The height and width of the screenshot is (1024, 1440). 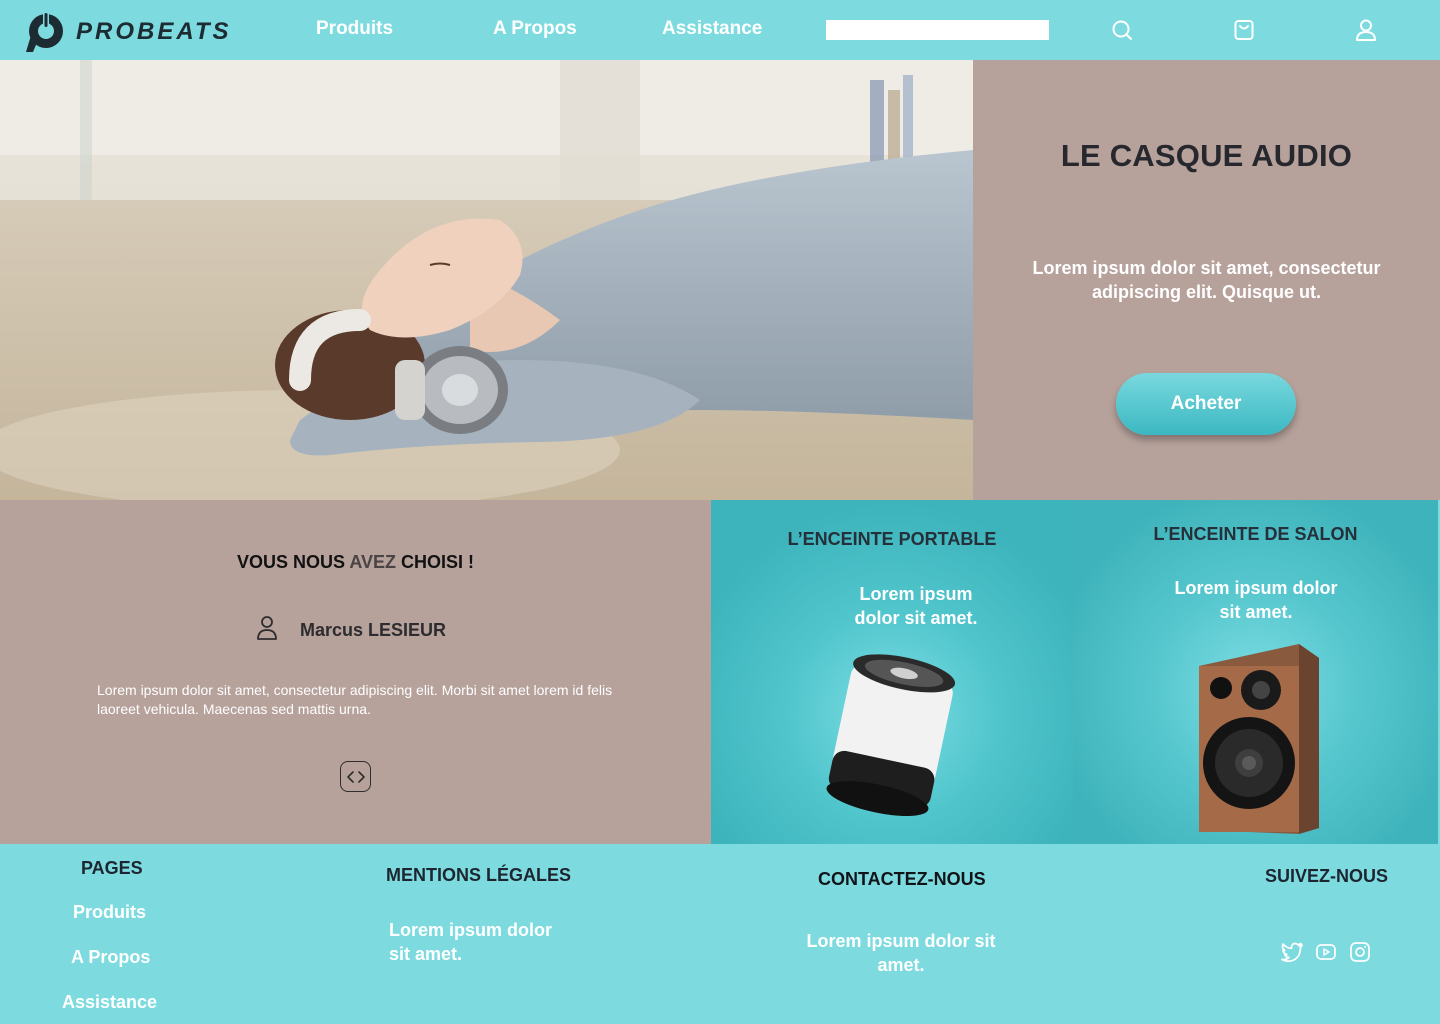 What do you see at coordinates (1327, 876) in the screenshot?
I see `footer-follow-title: SUIVEZ-NOUS` at bounding box center [1327, 876].